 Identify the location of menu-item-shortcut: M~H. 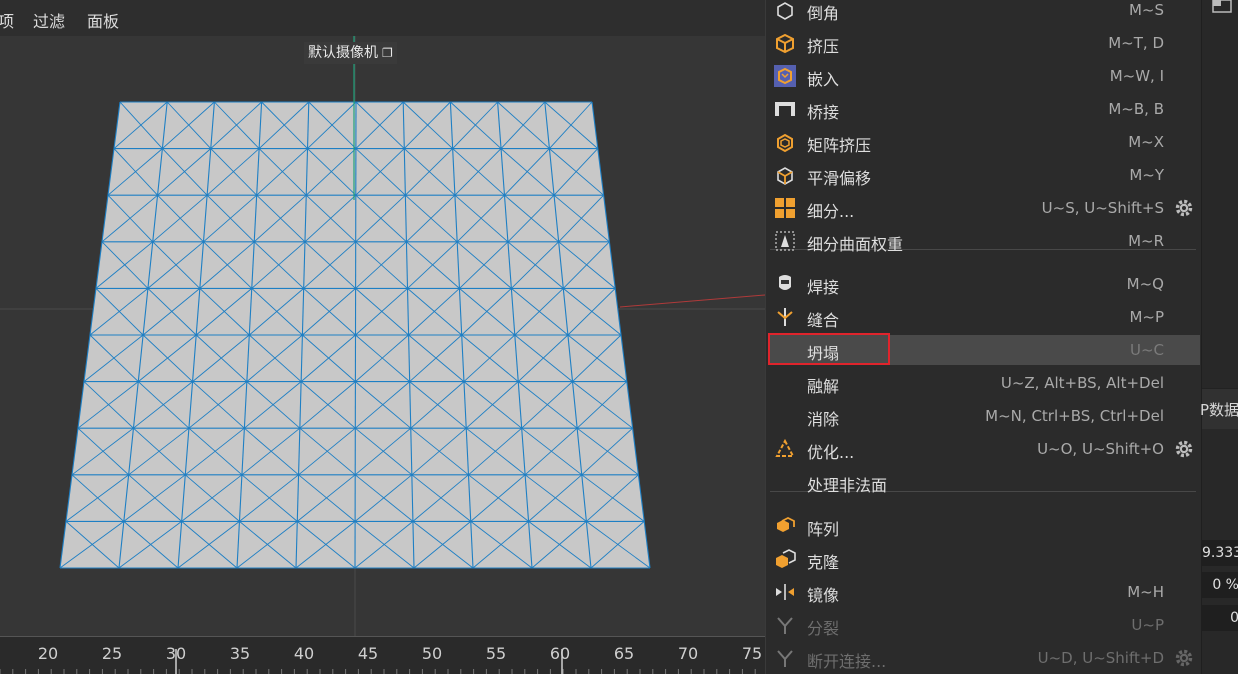
(1145, 592).